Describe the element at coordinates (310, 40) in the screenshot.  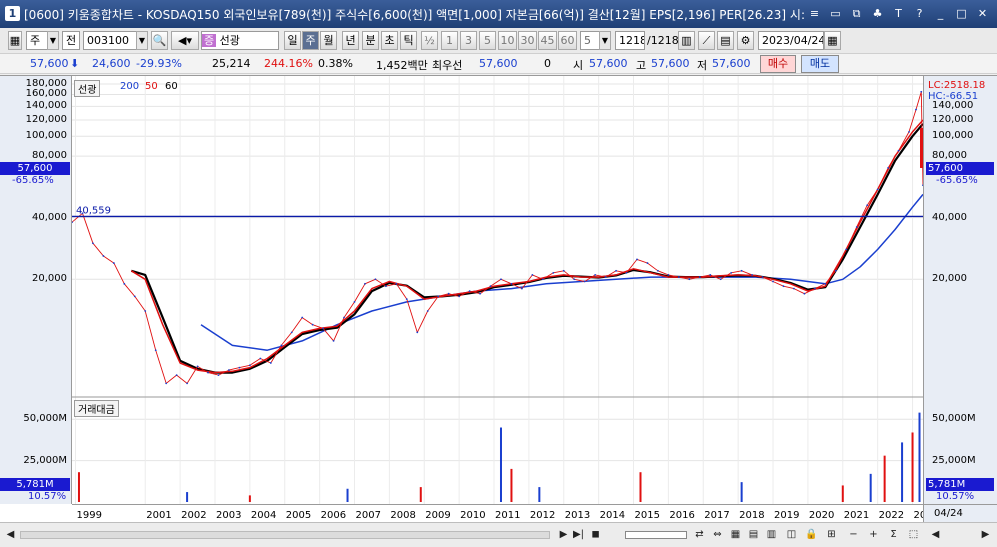
I see `period-week: 주` at that location.